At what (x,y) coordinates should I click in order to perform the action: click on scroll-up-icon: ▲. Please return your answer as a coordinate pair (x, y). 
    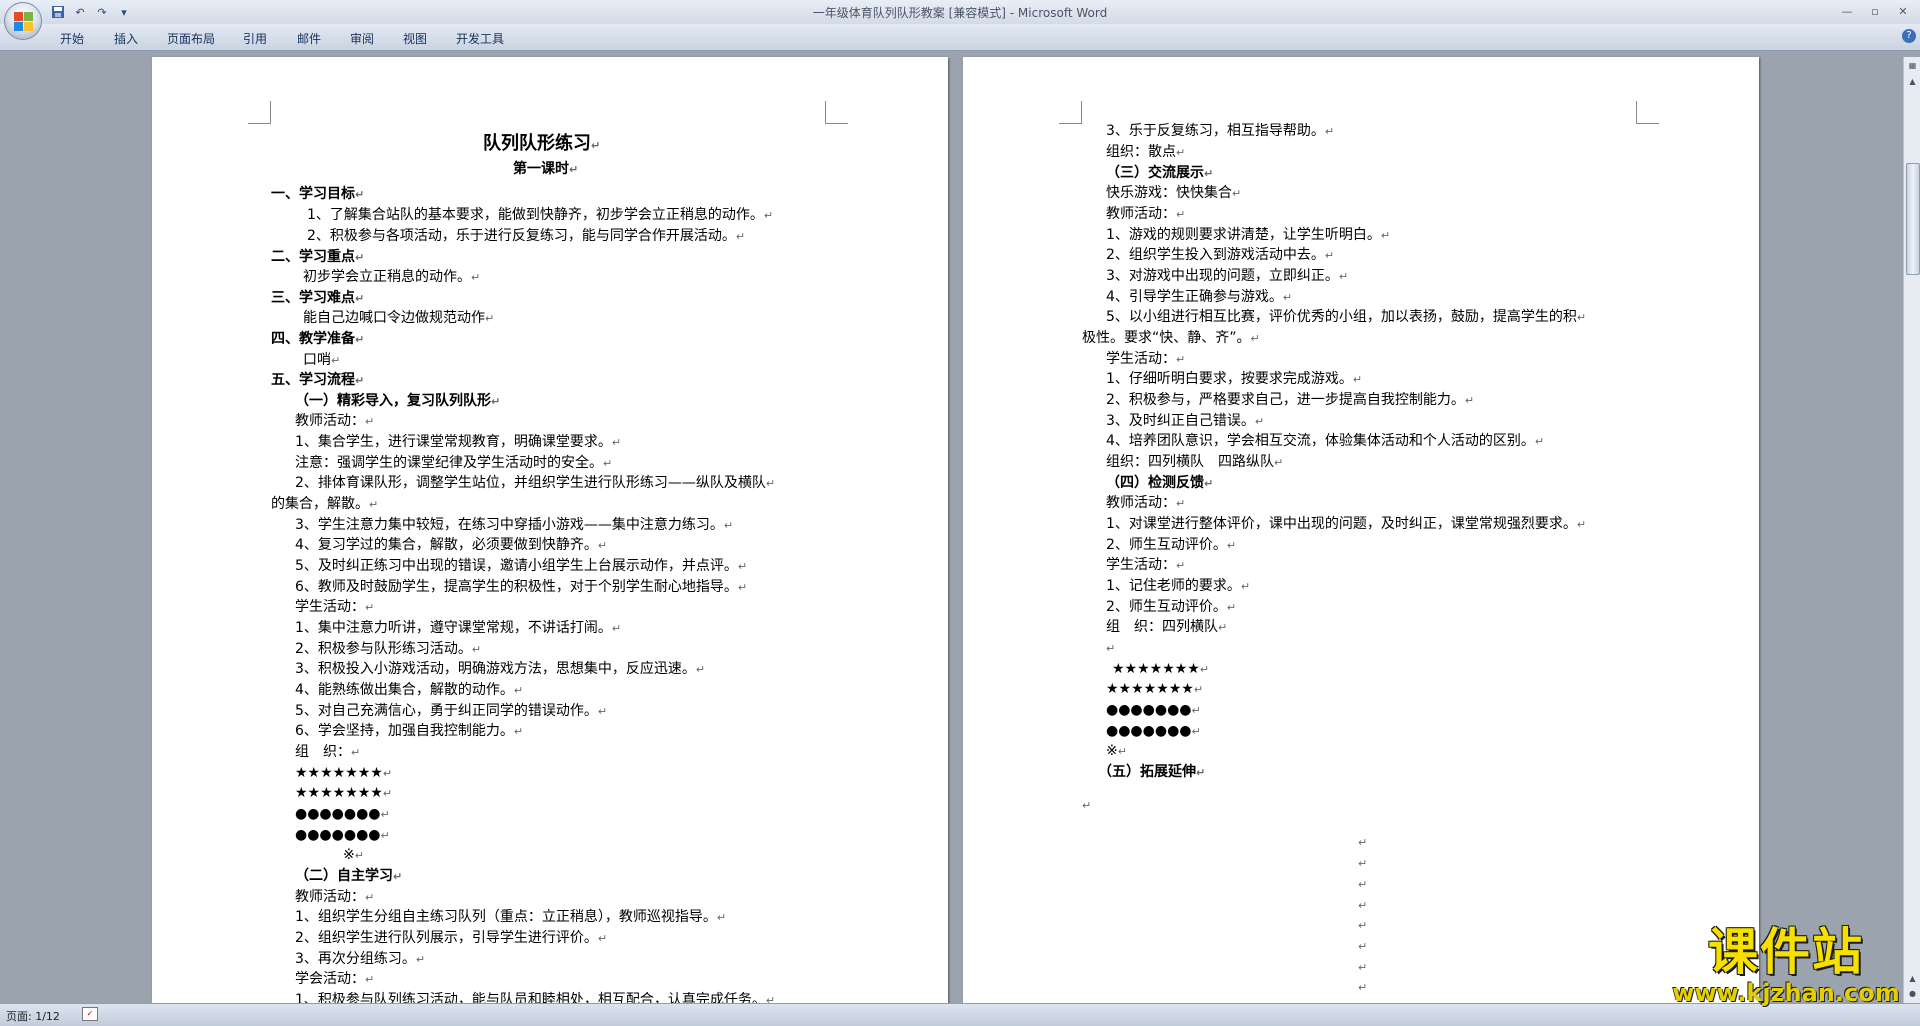
    Looking at the image, I should click on (1912, 81).